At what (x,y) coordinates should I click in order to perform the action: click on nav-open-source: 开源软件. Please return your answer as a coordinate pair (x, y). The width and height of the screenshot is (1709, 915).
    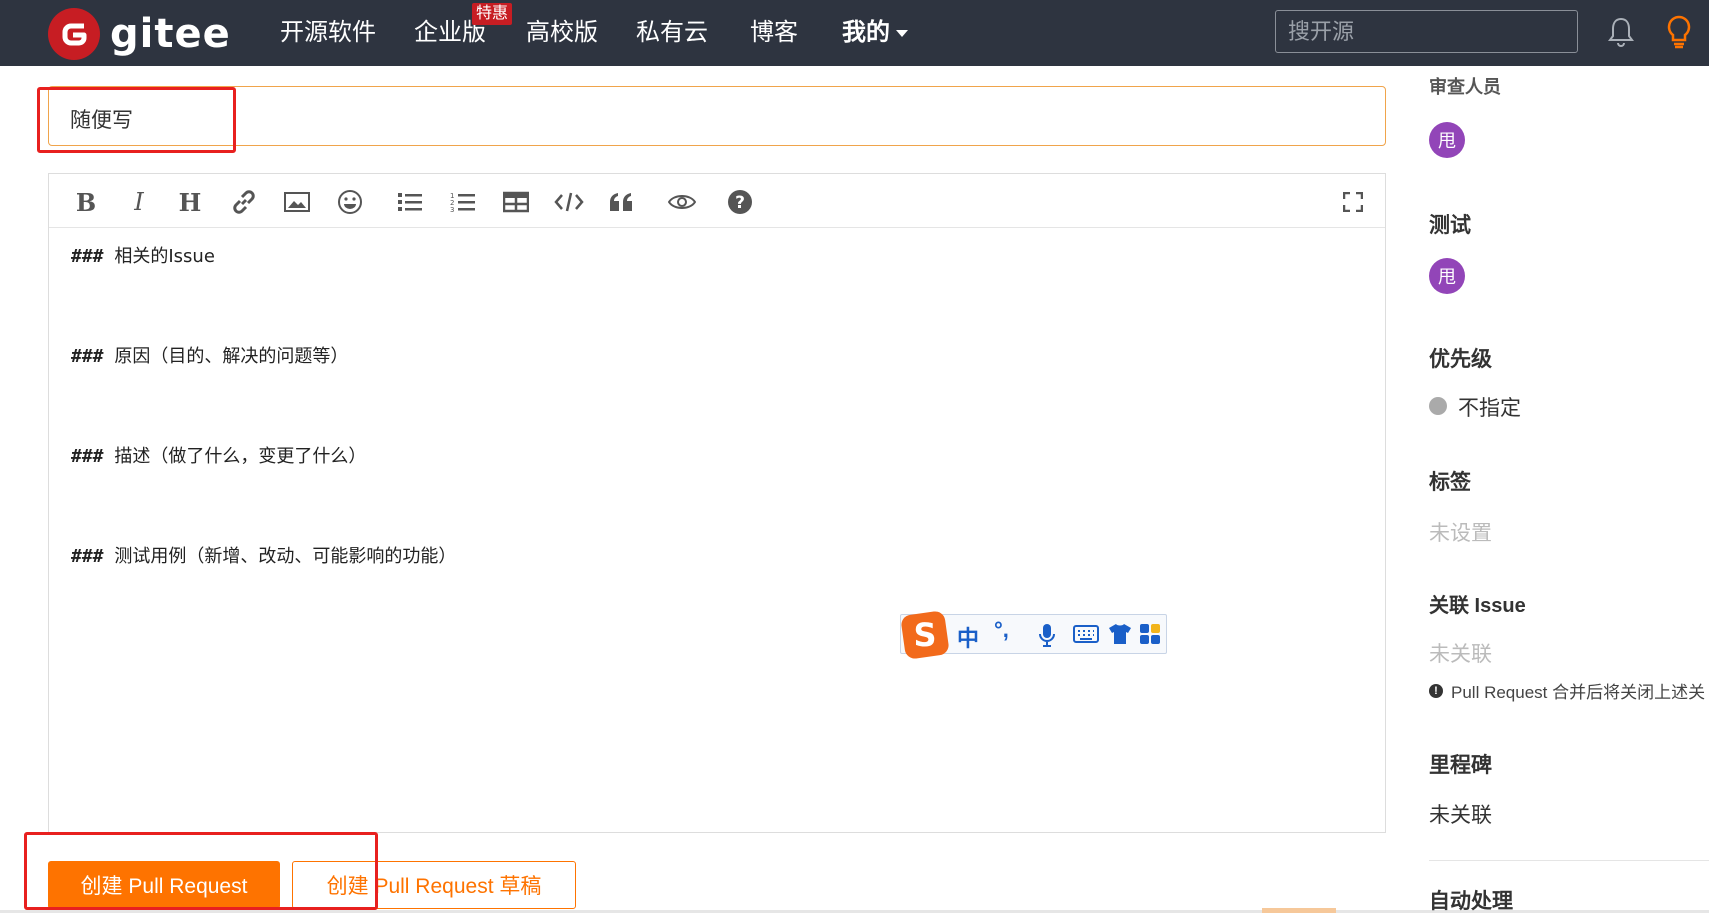
    Looking at the image, I should click on (328, 33).